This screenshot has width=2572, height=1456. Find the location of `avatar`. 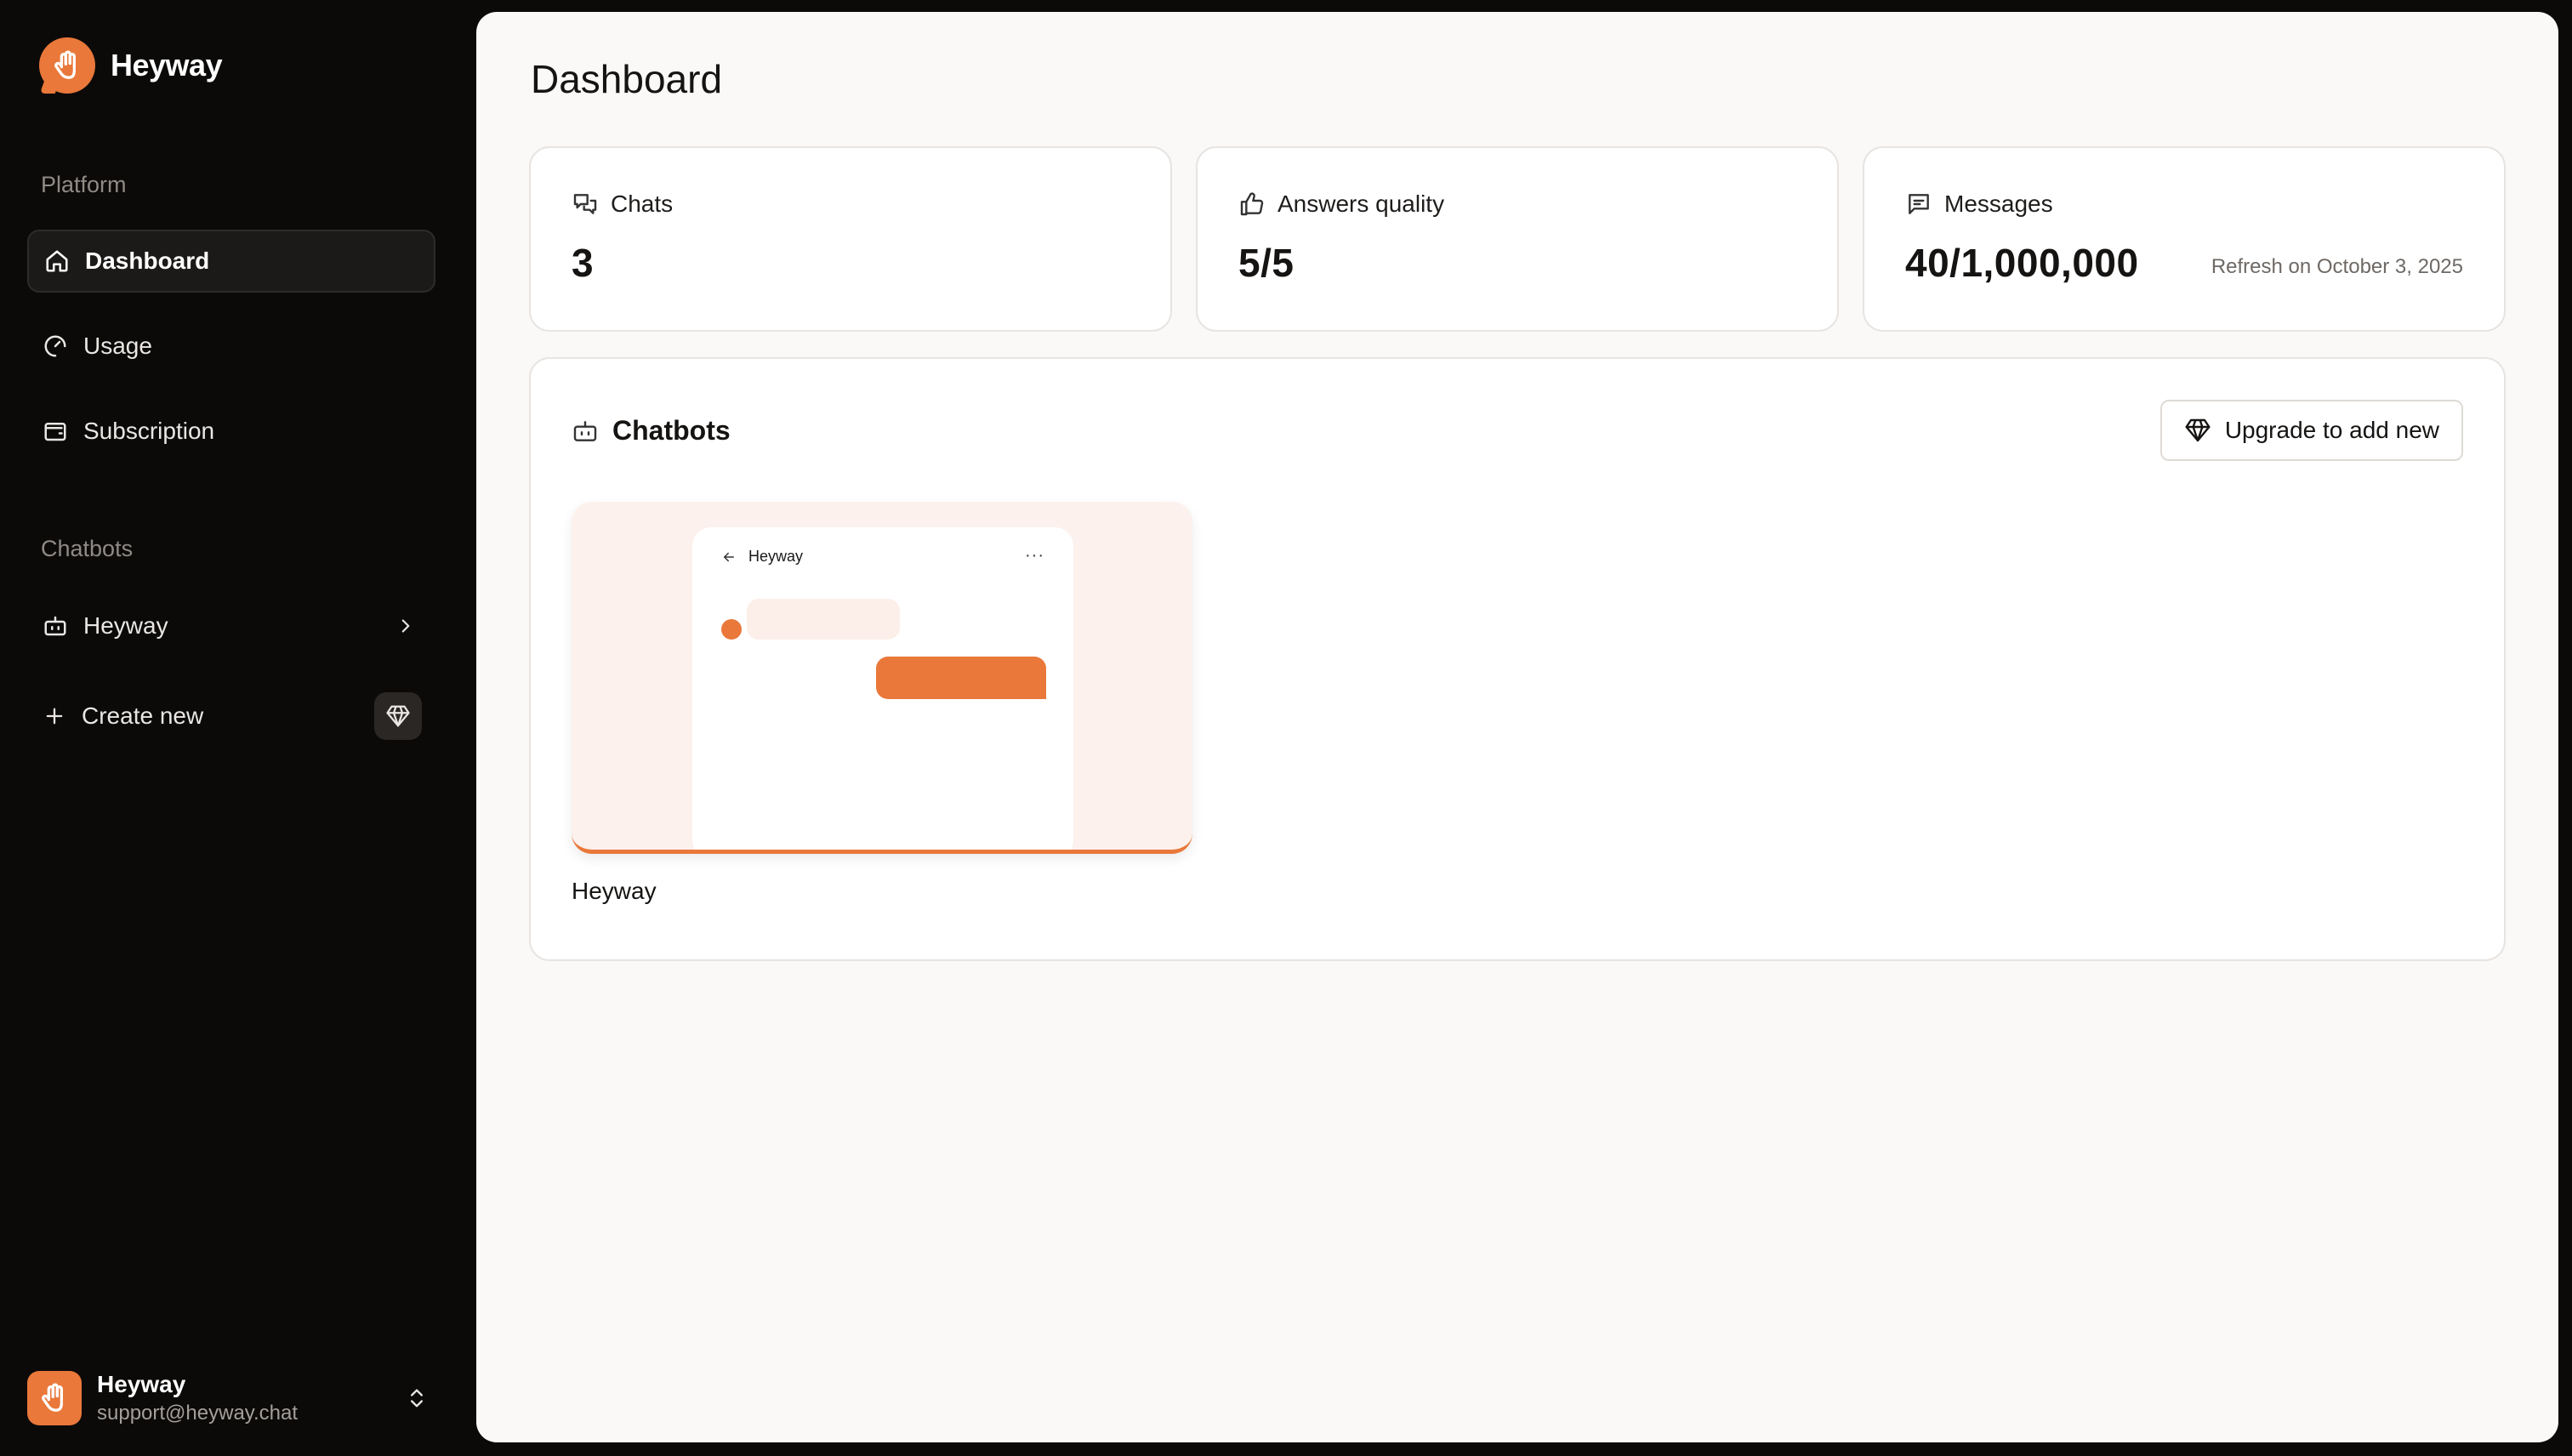

avatar is located at coordinates (54, 1398).